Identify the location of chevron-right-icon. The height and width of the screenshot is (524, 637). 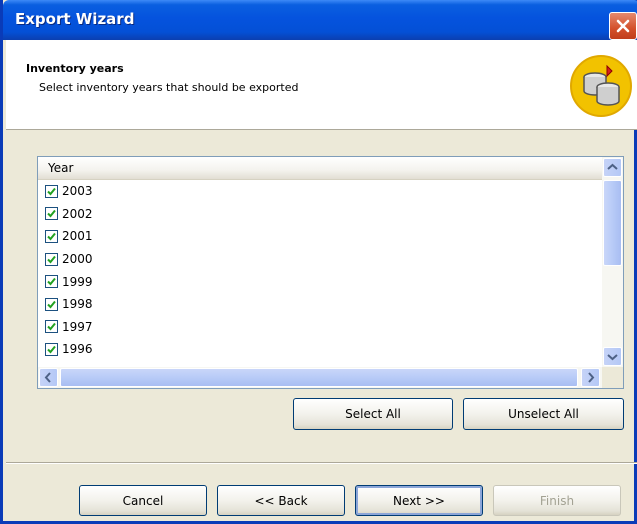
(591, 377).